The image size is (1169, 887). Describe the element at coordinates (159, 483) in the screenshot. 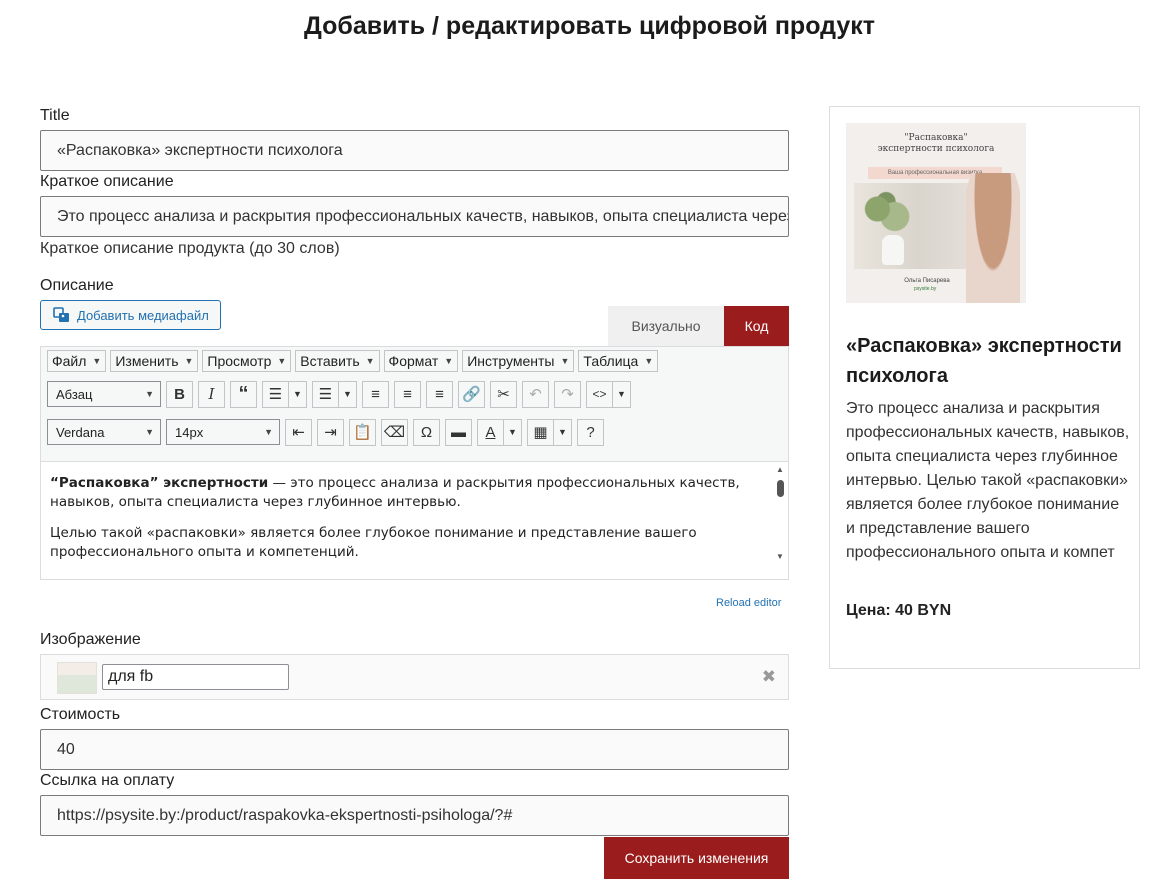

I see `content-bold: “Распаковка” экспертности` at that location.